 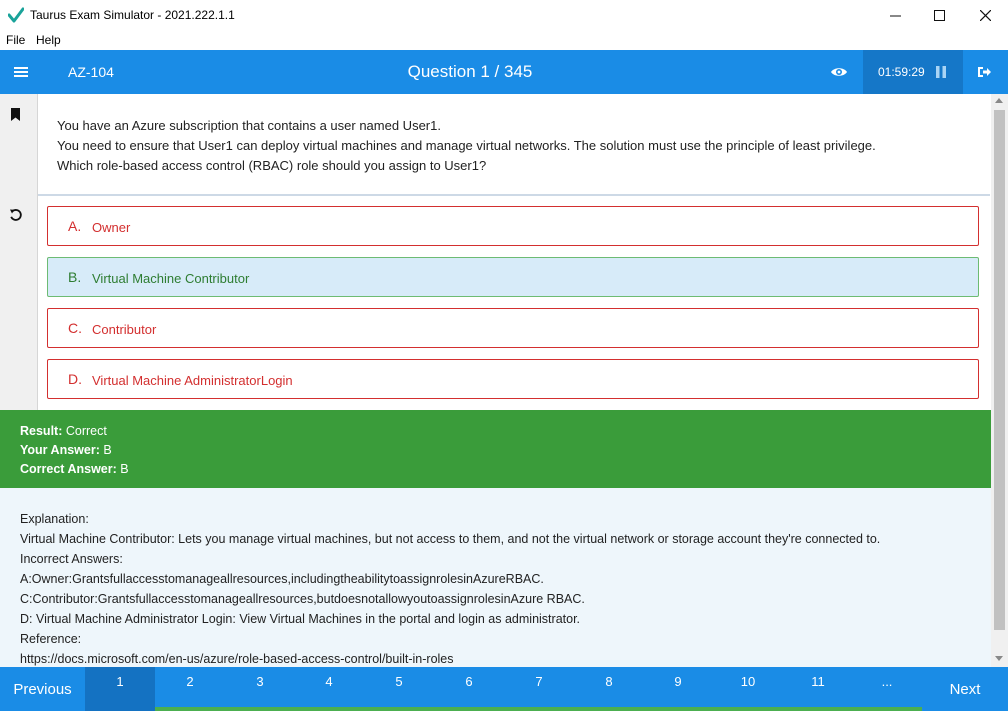 I want to click on hamburger-icon, so click(x=21, y=72).